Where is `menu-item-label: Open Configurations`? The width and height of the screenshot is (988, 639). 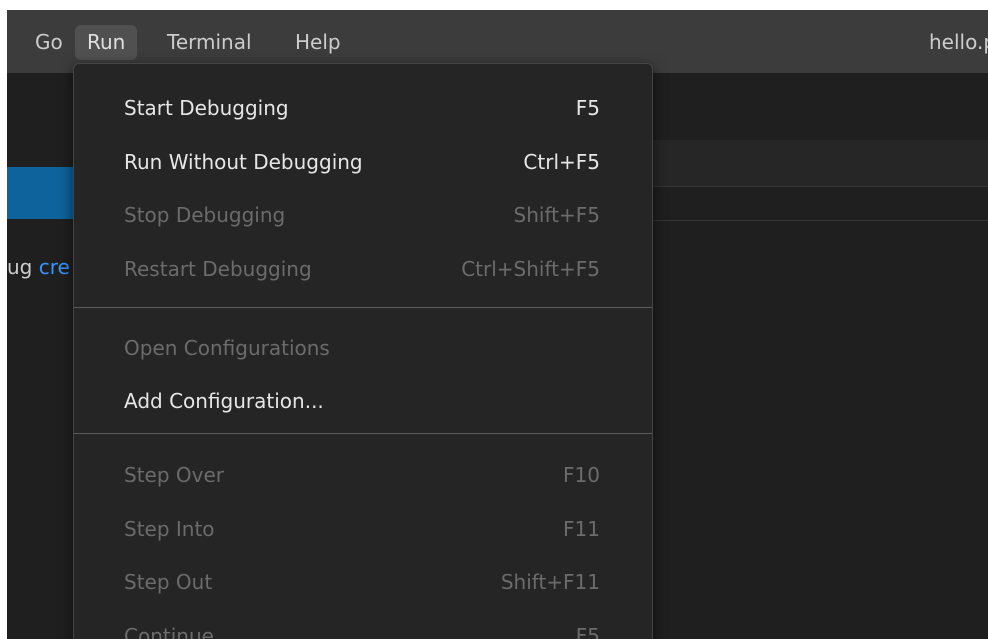
menu-item-label: Open Configurations is located at coordinates (227, 348).